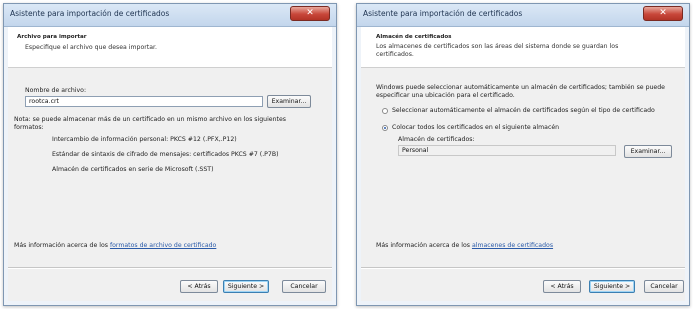  I want to click on radio-auto-store, so click(385, 111).